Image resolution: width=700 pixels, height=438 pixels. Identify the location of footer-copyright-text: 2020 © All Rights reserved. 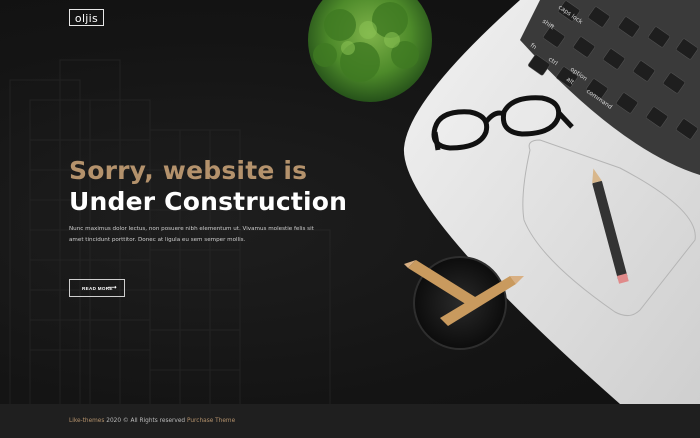
(146, 421).